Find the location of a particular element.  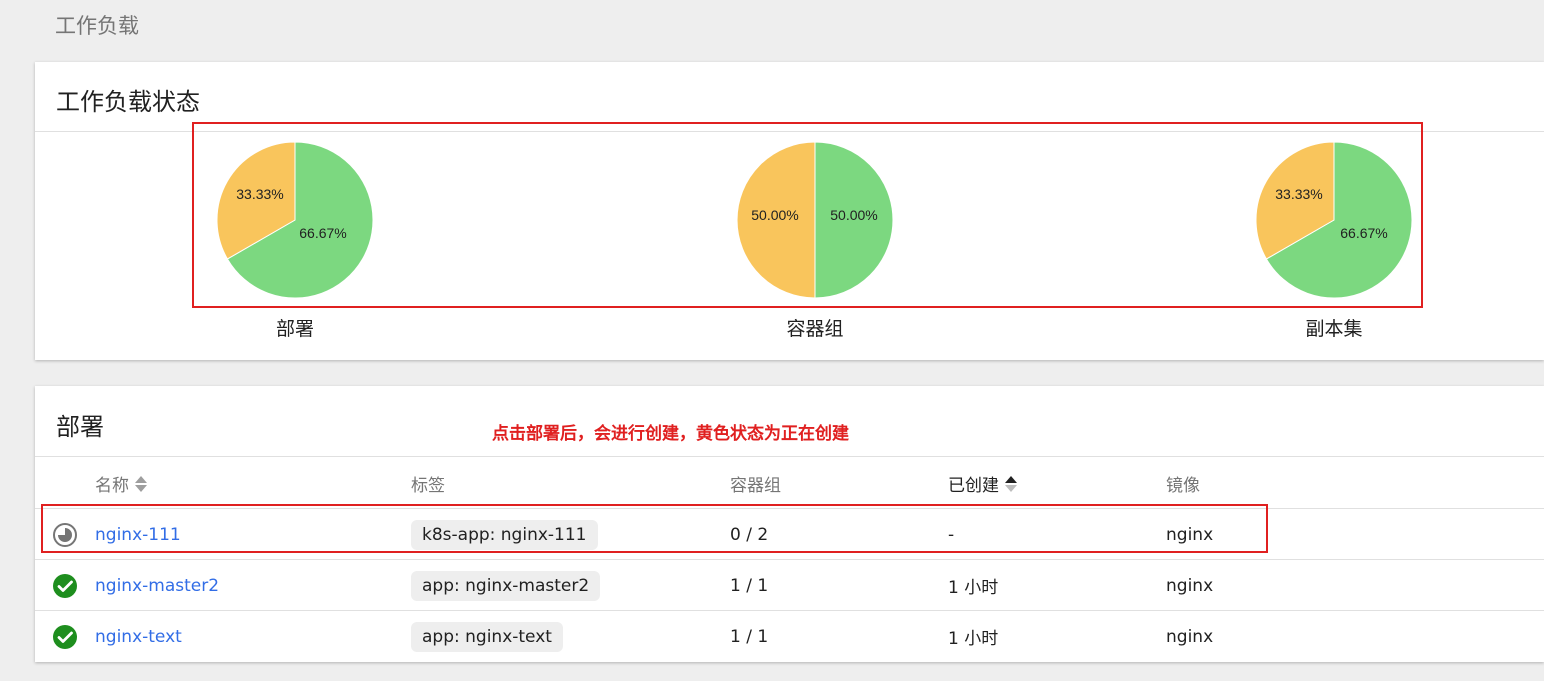

deployment-slice-pending-label: 33.33% is located at coordinates (259, 194).